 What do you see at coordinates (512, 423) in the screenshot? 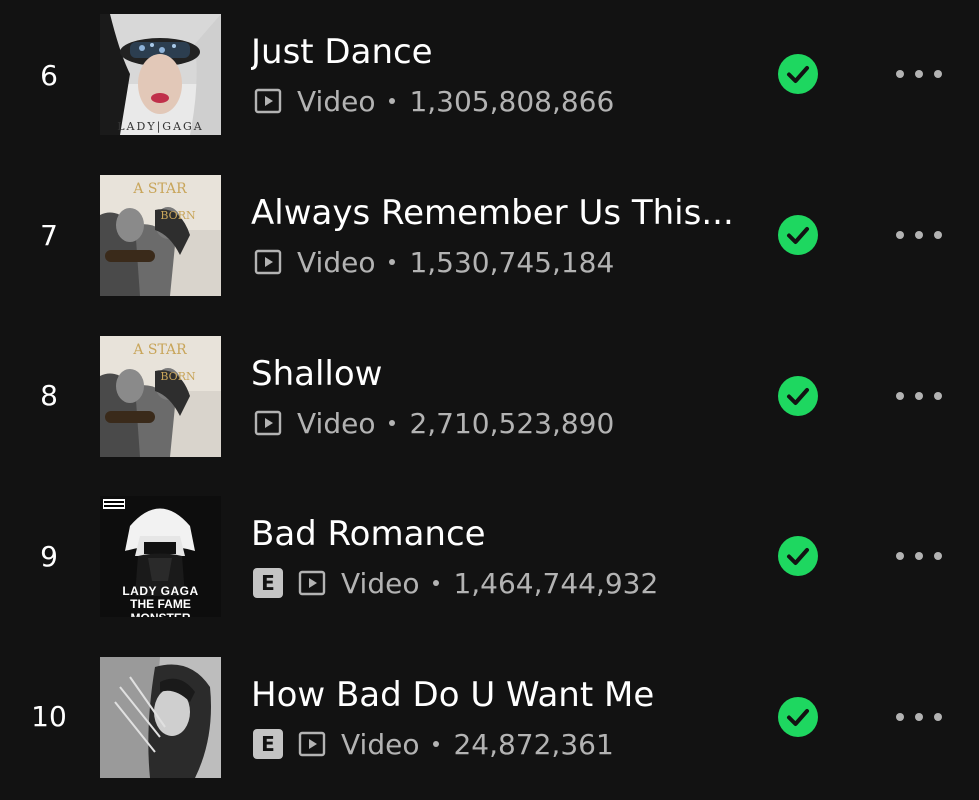
I see `track-play-count: 2,710,523,890` at bounding box center [512, 423].